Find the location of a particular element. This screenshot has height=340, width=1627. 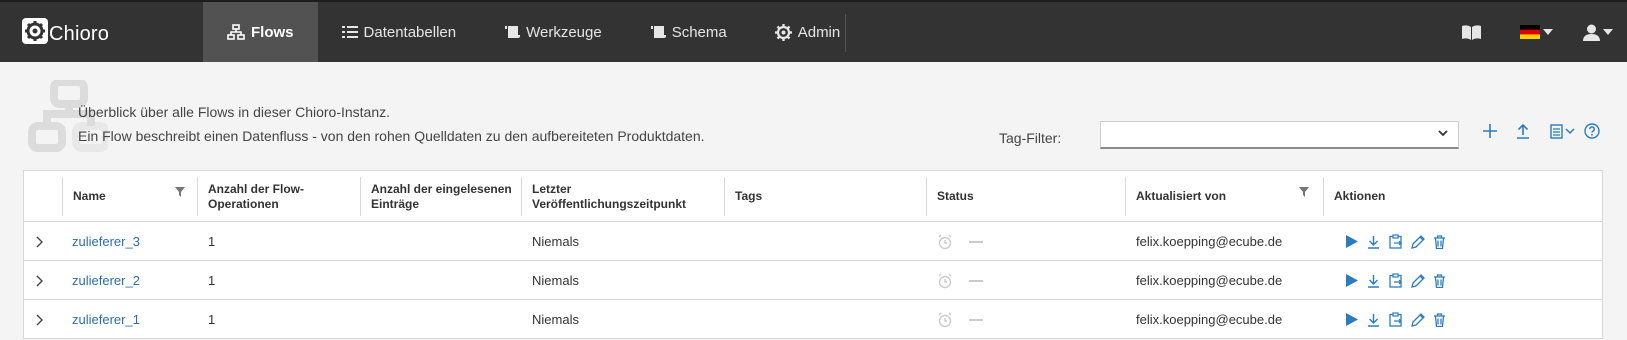

column-header-status: Status is located at coordinates (1025, 196).